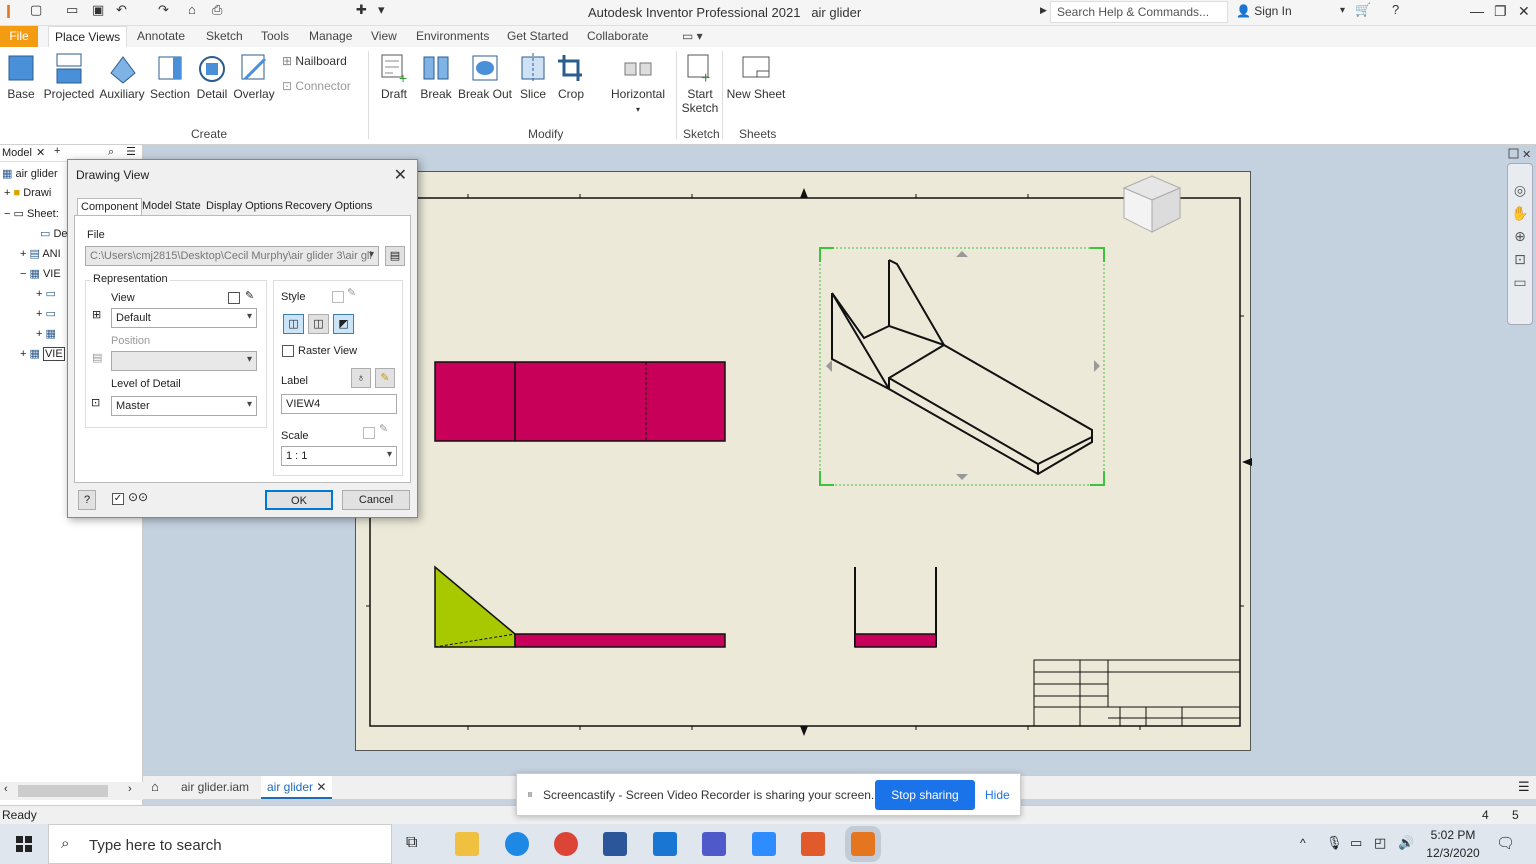 The width and height of the screenshot is (1536, 864). What do you see at coordinates (6, 789) in the screenshot?
I see `scroll-left-icon: ‹` at bounding box center [6, 789].